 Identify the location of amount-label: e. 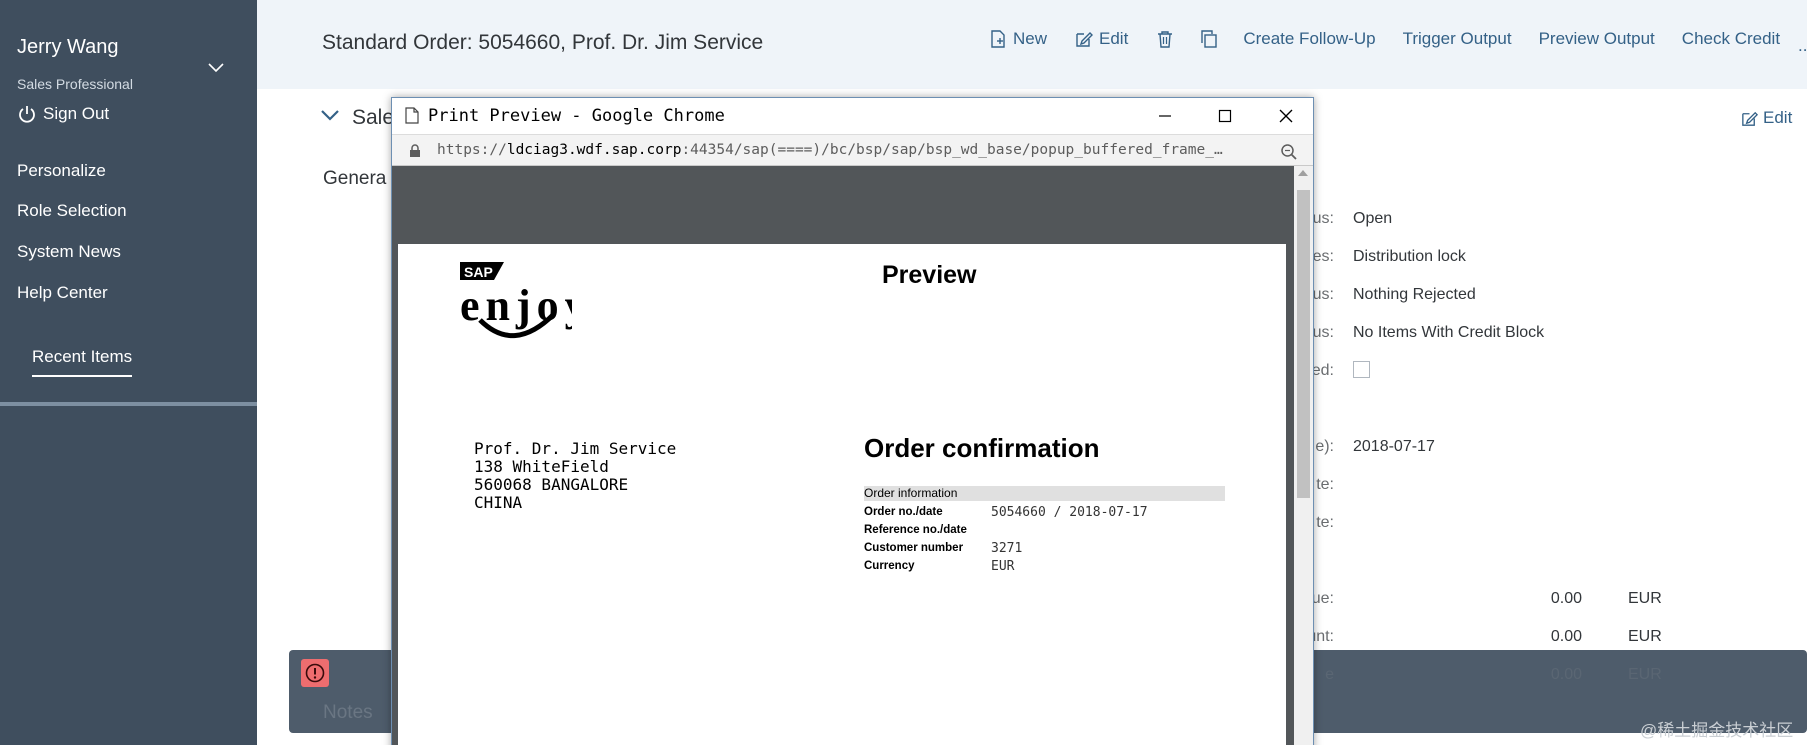
(1329, 674).